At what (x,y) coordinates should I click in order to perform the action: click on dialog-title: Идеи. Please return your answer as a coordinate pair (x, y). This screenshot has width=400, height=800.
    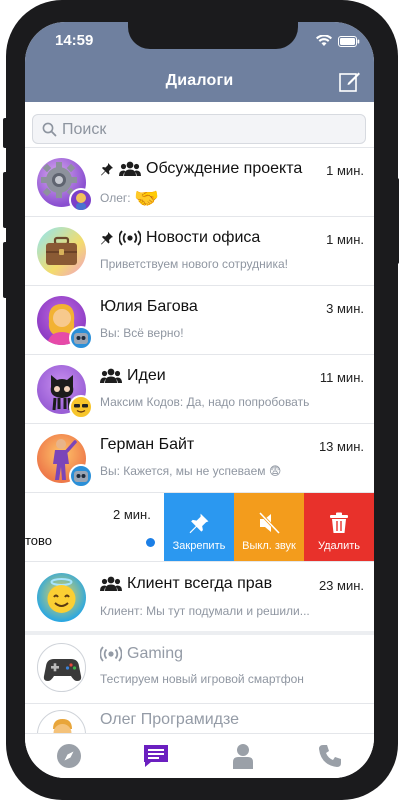
    Looking at the image, I should click on (133, 376).